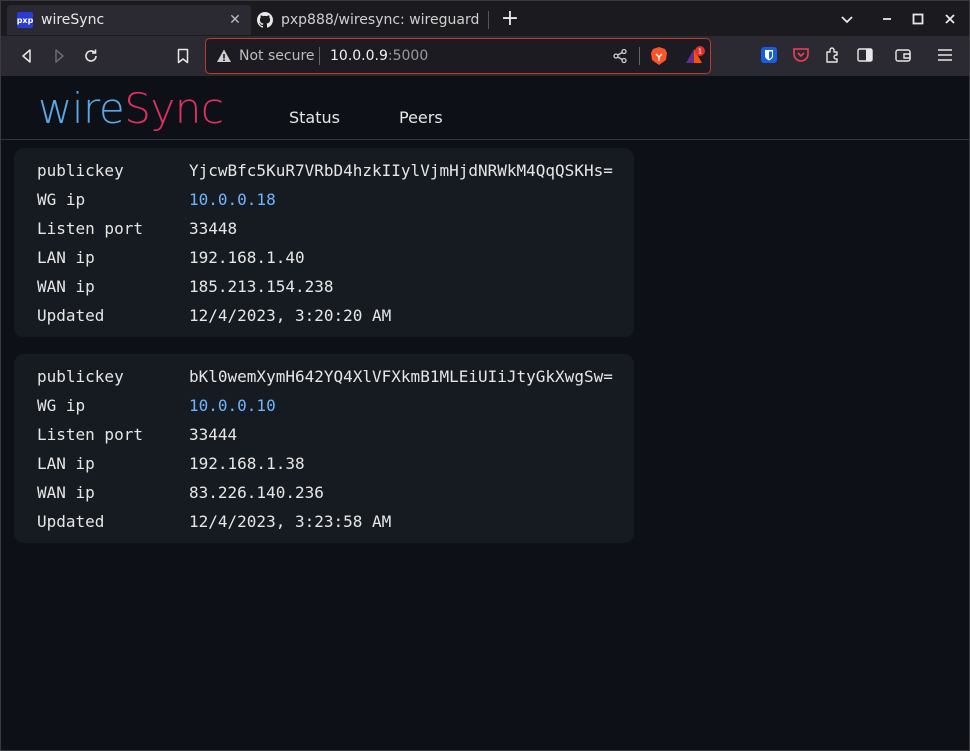 This screenshot has width=970, height=751. I want to click on new-tab-plus-icon: +, so click(510, 19).